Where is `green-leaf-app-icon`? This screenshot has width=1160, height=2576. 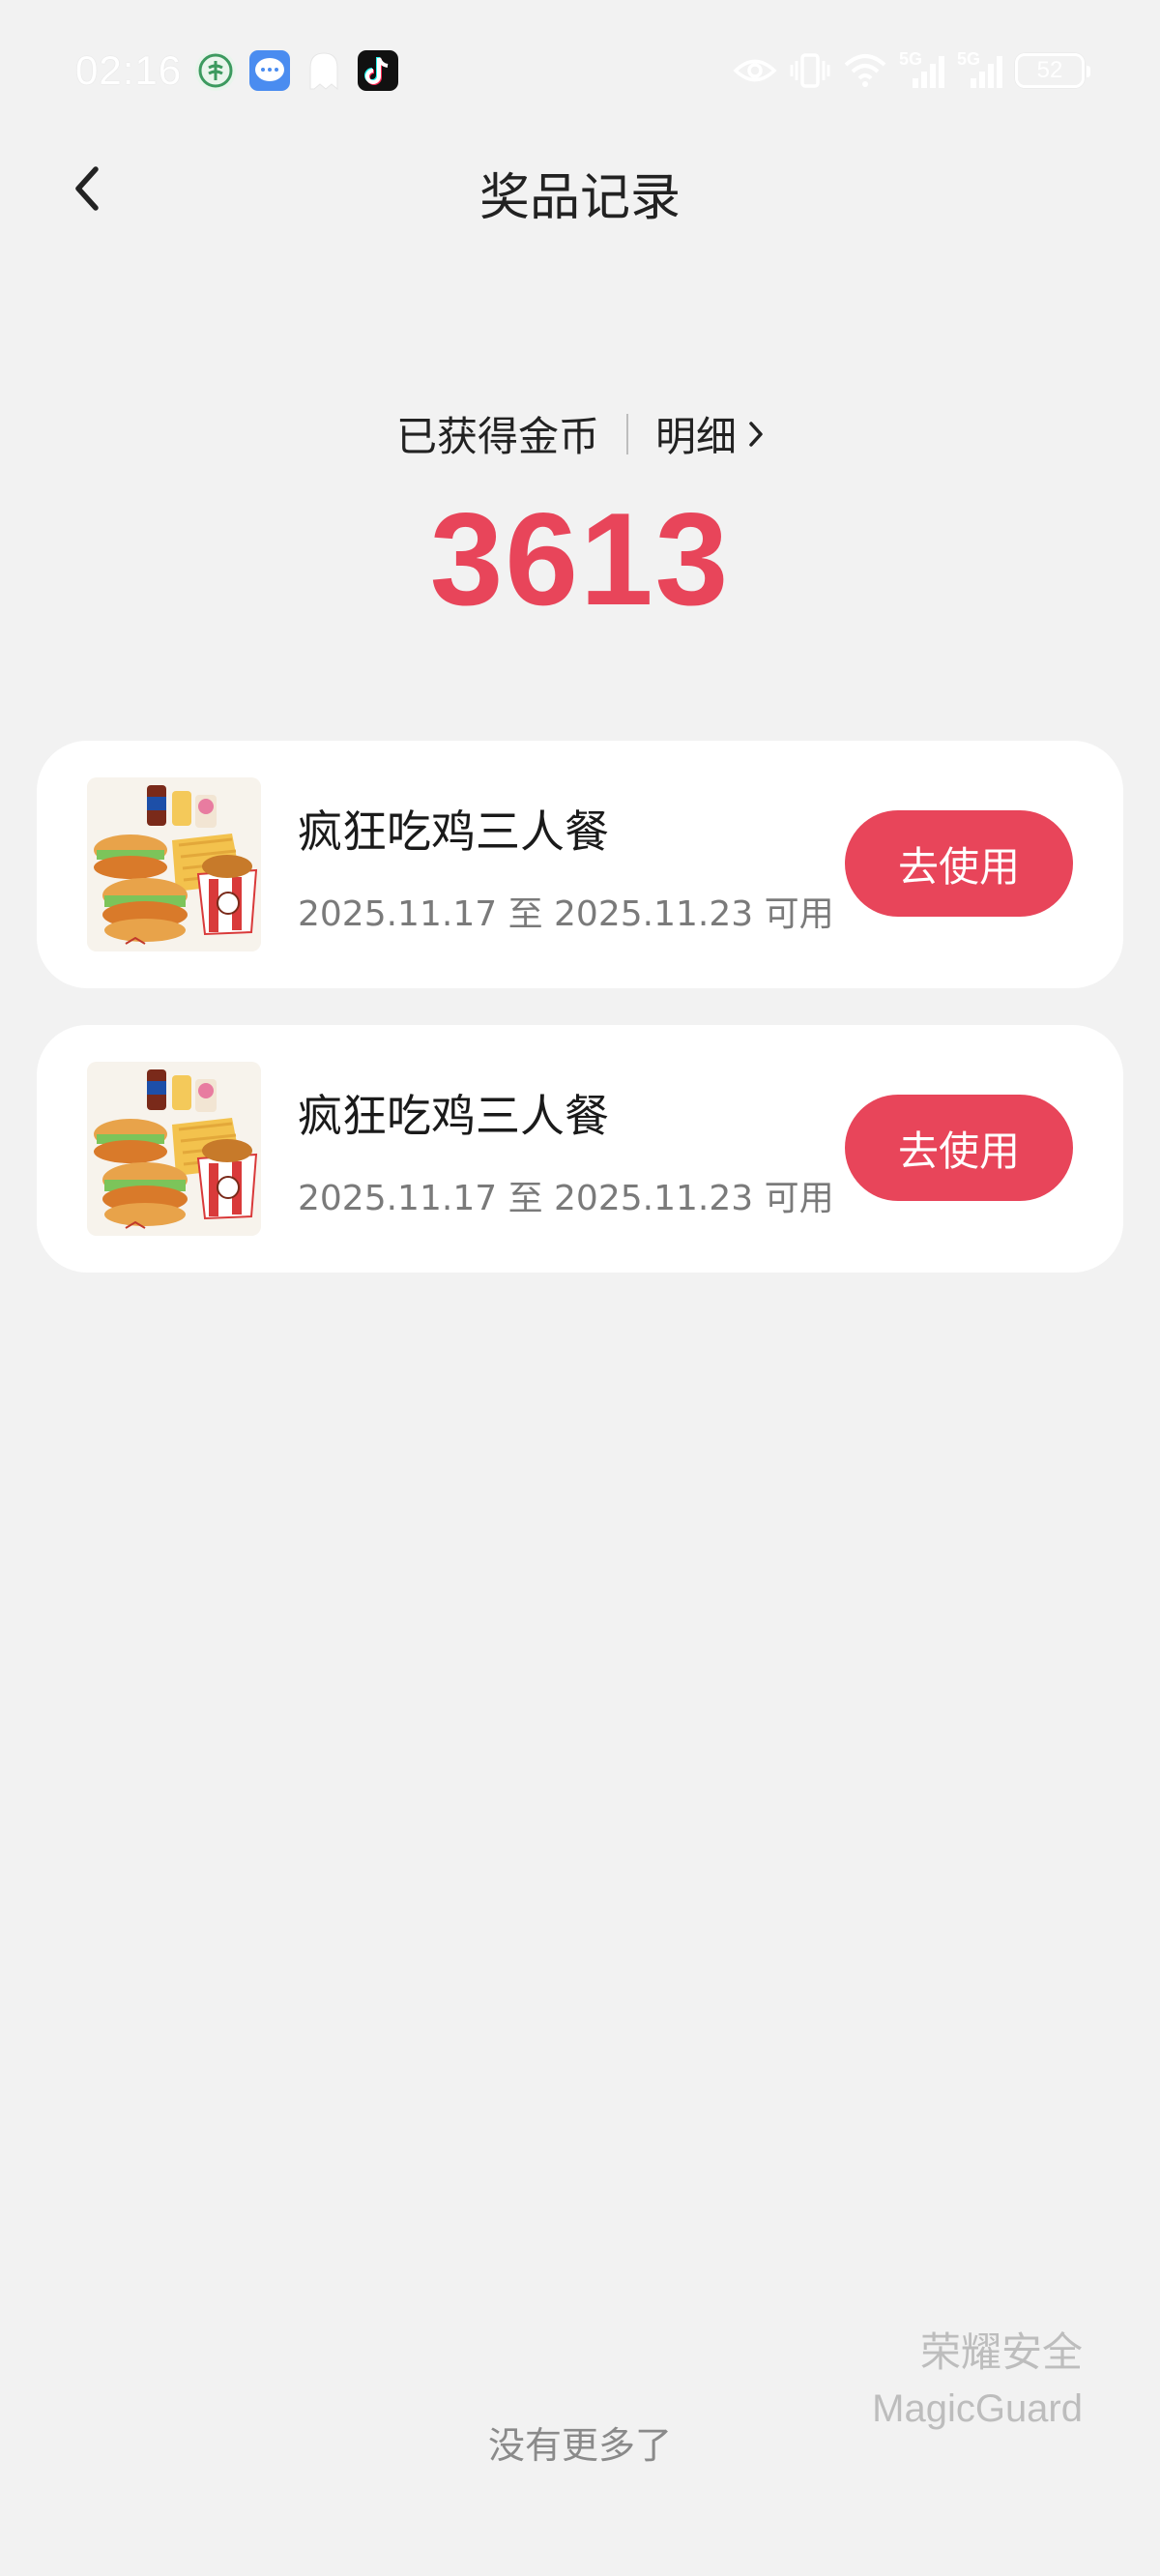 green-leaf-app-icon is located at coordinates (216, 70).